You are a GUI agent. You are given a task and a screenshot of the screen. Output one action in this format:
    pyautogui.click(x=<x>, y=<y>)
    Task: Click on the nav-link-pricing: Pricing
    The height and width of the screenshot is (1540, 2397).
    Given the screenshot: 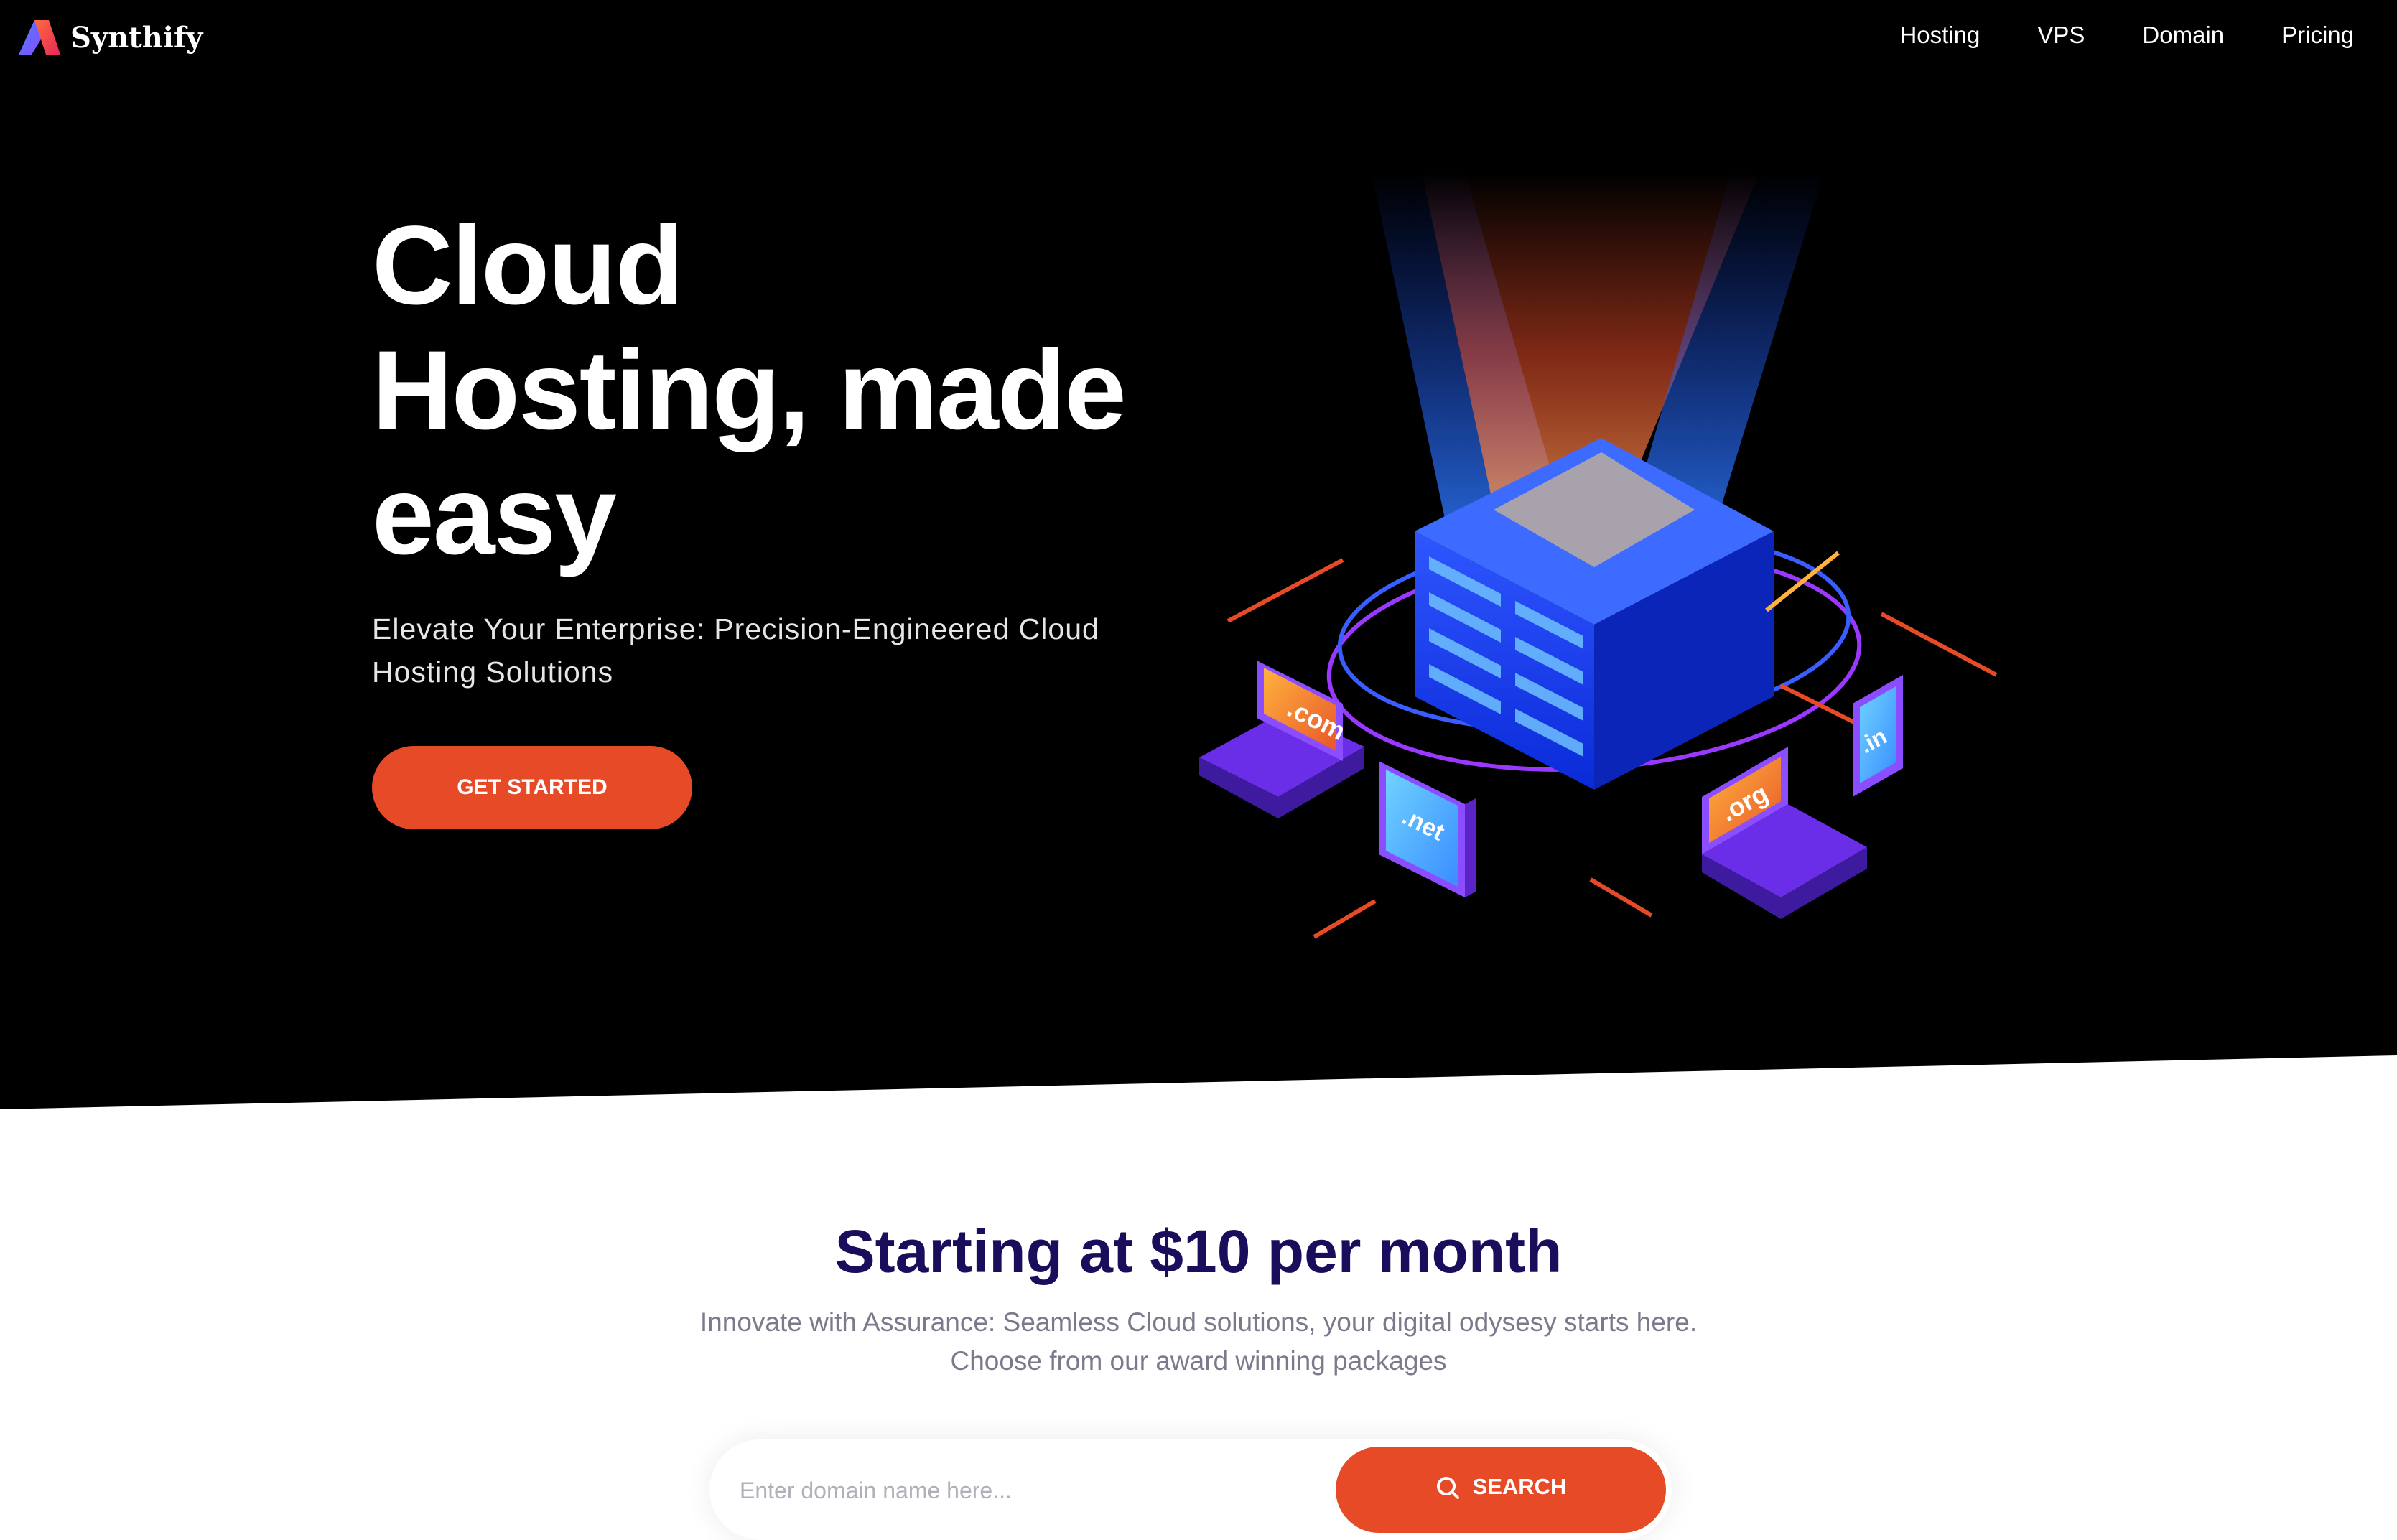 What is the action you would take?
    pyautogui.click(x=2318, y=35)
    